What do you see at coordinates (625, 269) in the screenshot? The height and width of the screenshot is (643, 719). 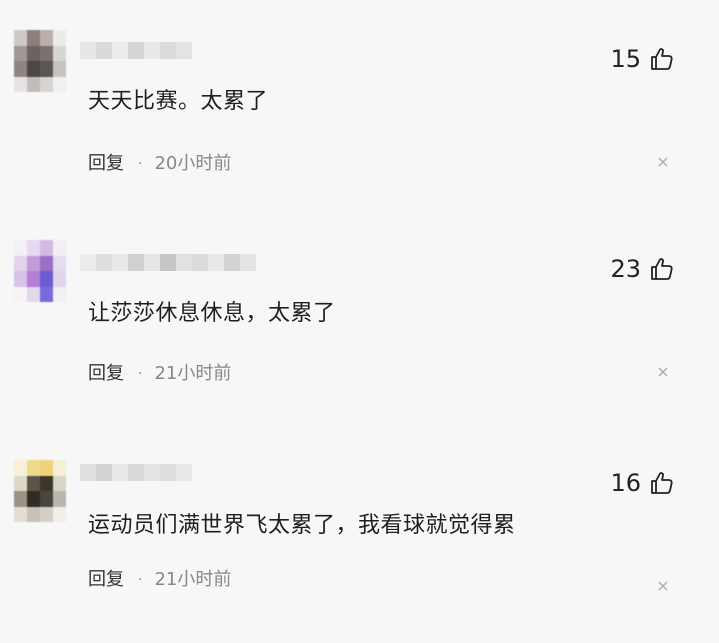 I see `like-count: 23` at bounding box center [625, 269].